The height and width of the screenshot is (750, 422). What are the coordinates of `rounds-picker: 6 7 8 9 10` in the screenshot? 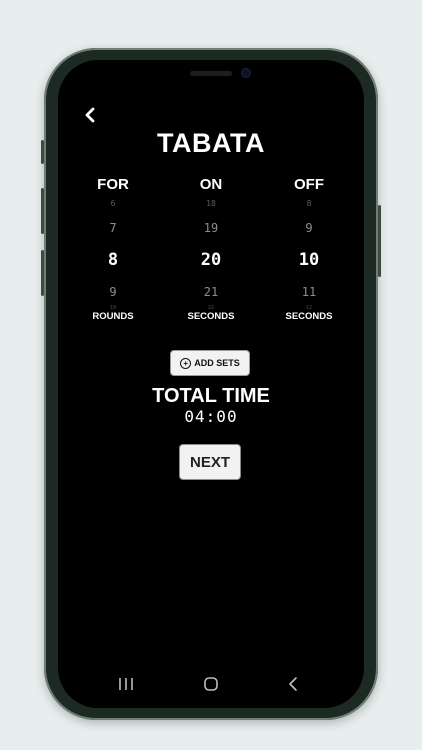 It's located at (113, 254).